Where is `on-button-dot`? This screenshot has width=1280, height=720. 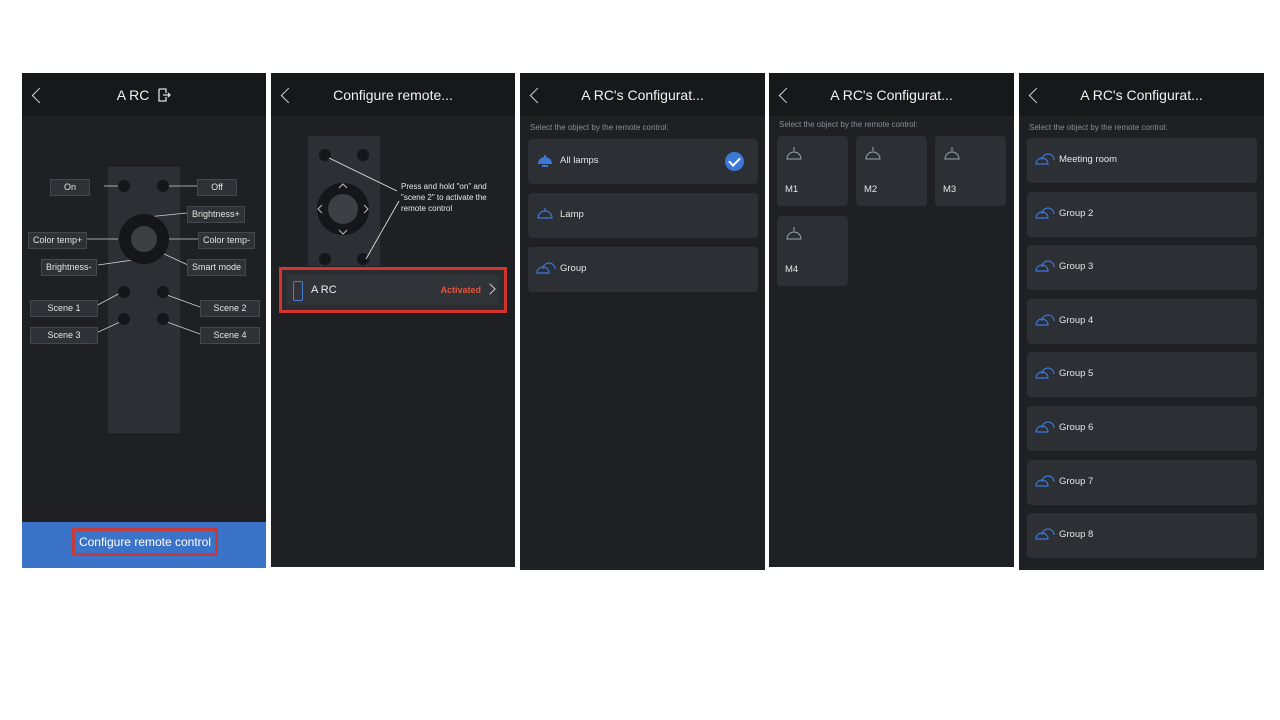 on-button-dot is located at coordinates (124, 186).